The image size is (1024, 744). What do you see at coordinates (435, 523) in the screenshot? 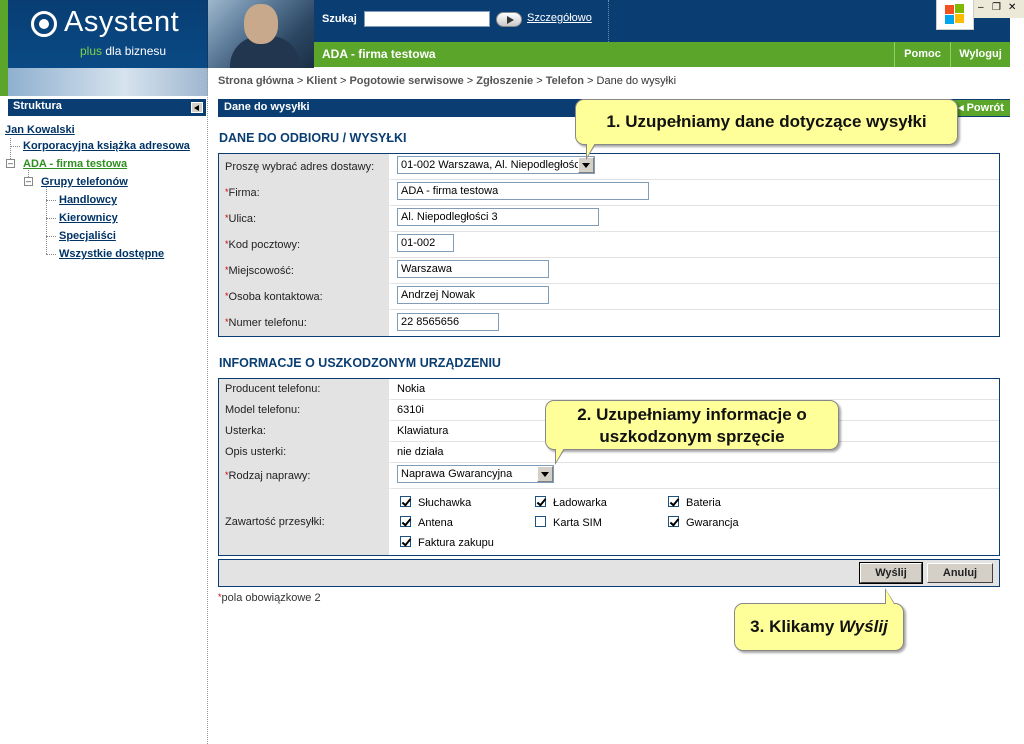
I see `checkbox-label: Antena` at bounding box center [435, 523].